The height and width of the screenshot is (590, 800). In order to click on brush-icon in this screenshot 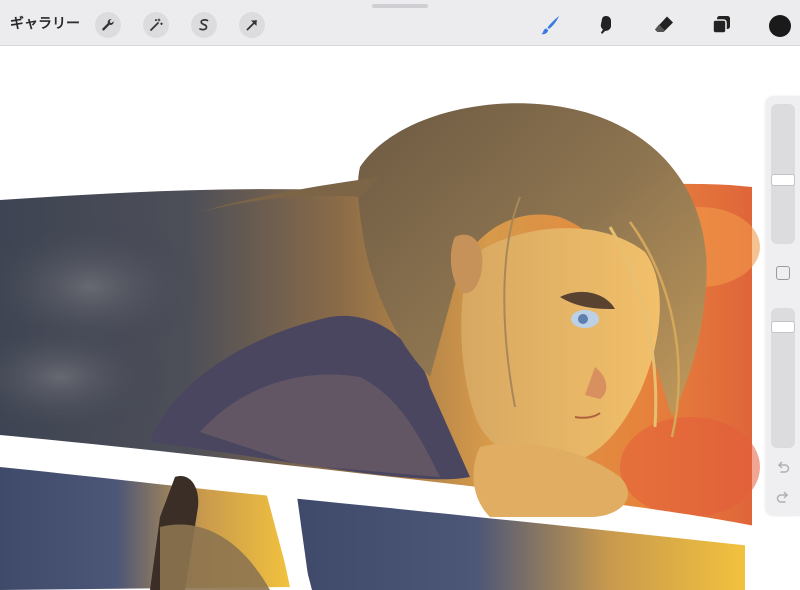, I will do `click(550, 25)`.